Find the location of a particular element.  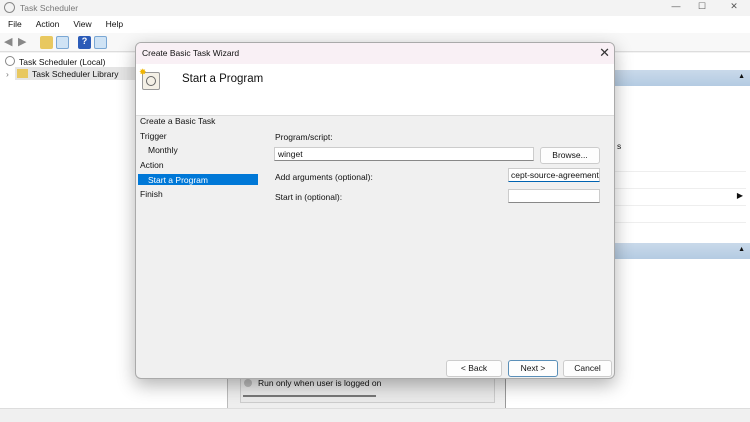

arguments-label: Add arguments (optional): is located at coordinates (324, 177).